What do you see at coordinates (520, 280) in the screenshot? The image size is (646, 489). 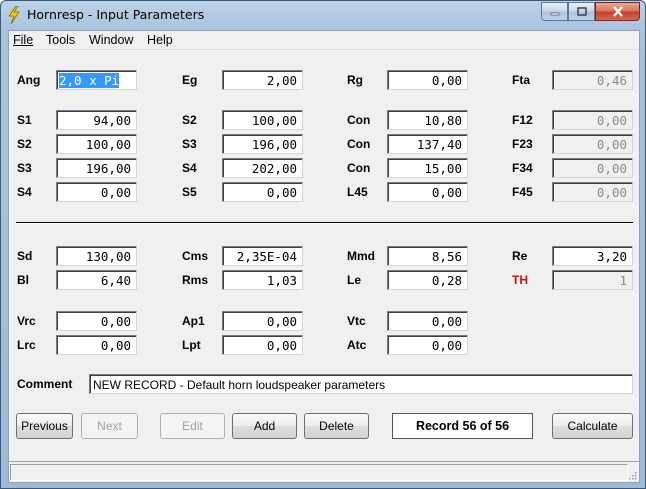 I see `th-label: TH` at bounding box center [520, 280].